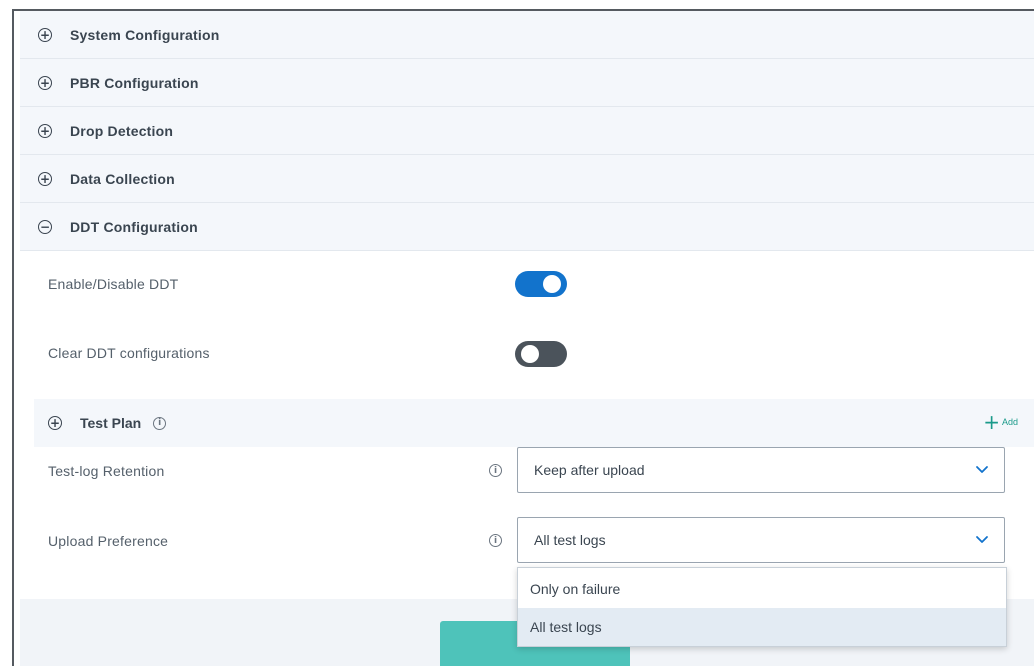 The width and height of the screenshot is (1034, 666). What do you see at coordinates (106, 471) in the screenshot?
I see `retention-label: Test-log Retention` at bounding box center [106, 471].